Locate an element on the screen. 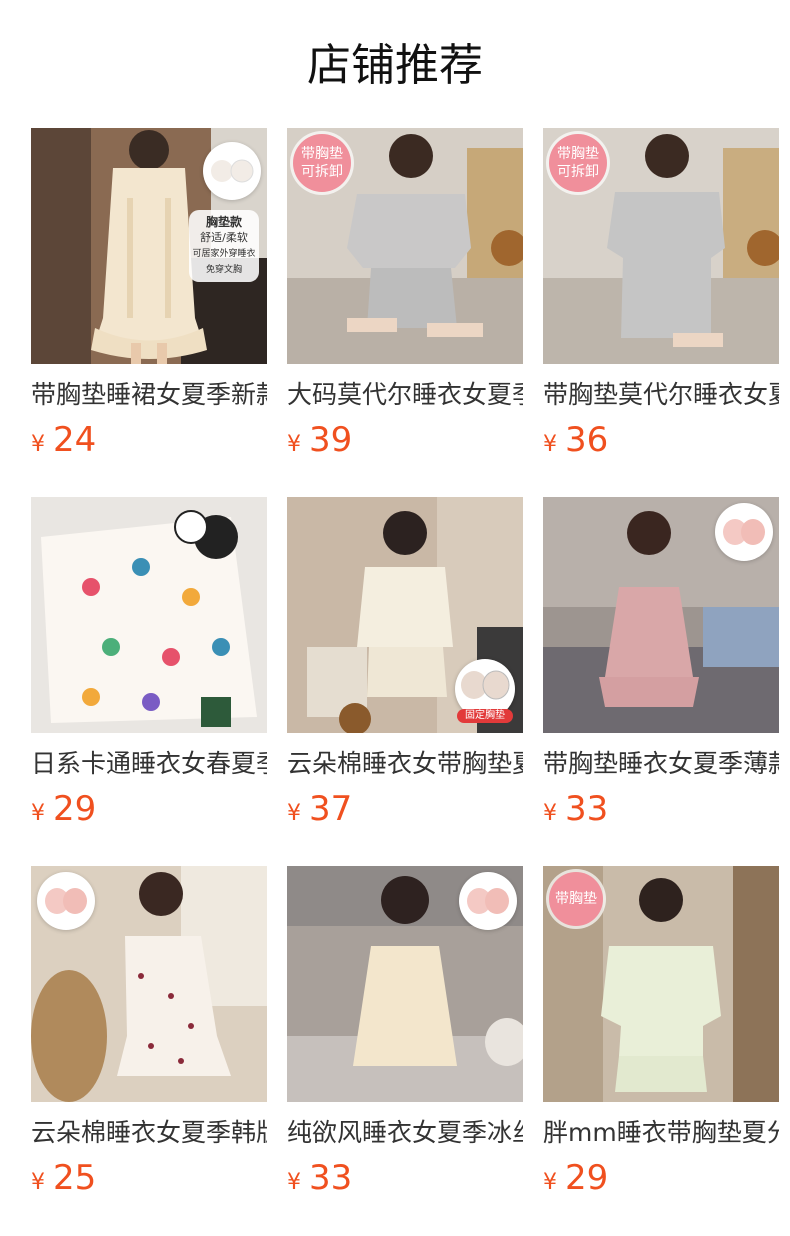  product-card: 带胸垫睡衣女夏季薄款 ¥33 is located at coordinates (661, 681).